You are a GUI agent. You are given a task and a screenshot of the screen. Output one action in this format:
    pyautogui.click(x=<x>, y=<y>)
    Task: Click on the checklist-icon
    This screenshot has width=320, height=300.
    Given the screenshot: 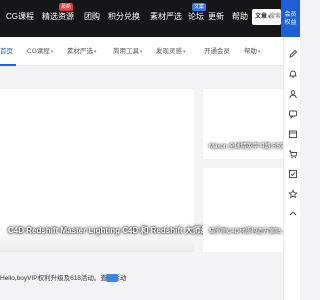 What is the action you would take?
    pyautogui.click(x=293, y=174)
    